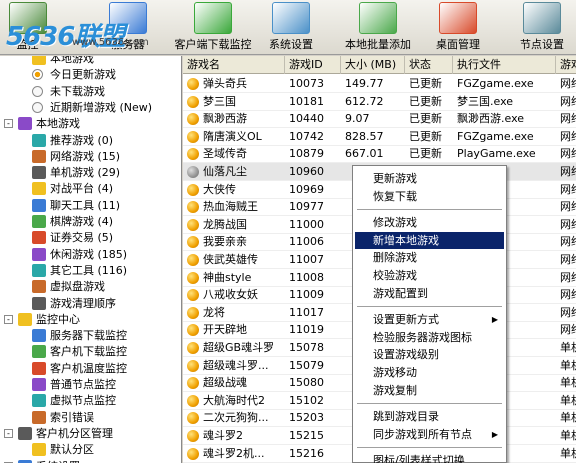  What do you see at coordinates (239, 347) in the screenshot?
I see `table-cell: 超级GB魂斗罗` at bounding box center [239, 347].